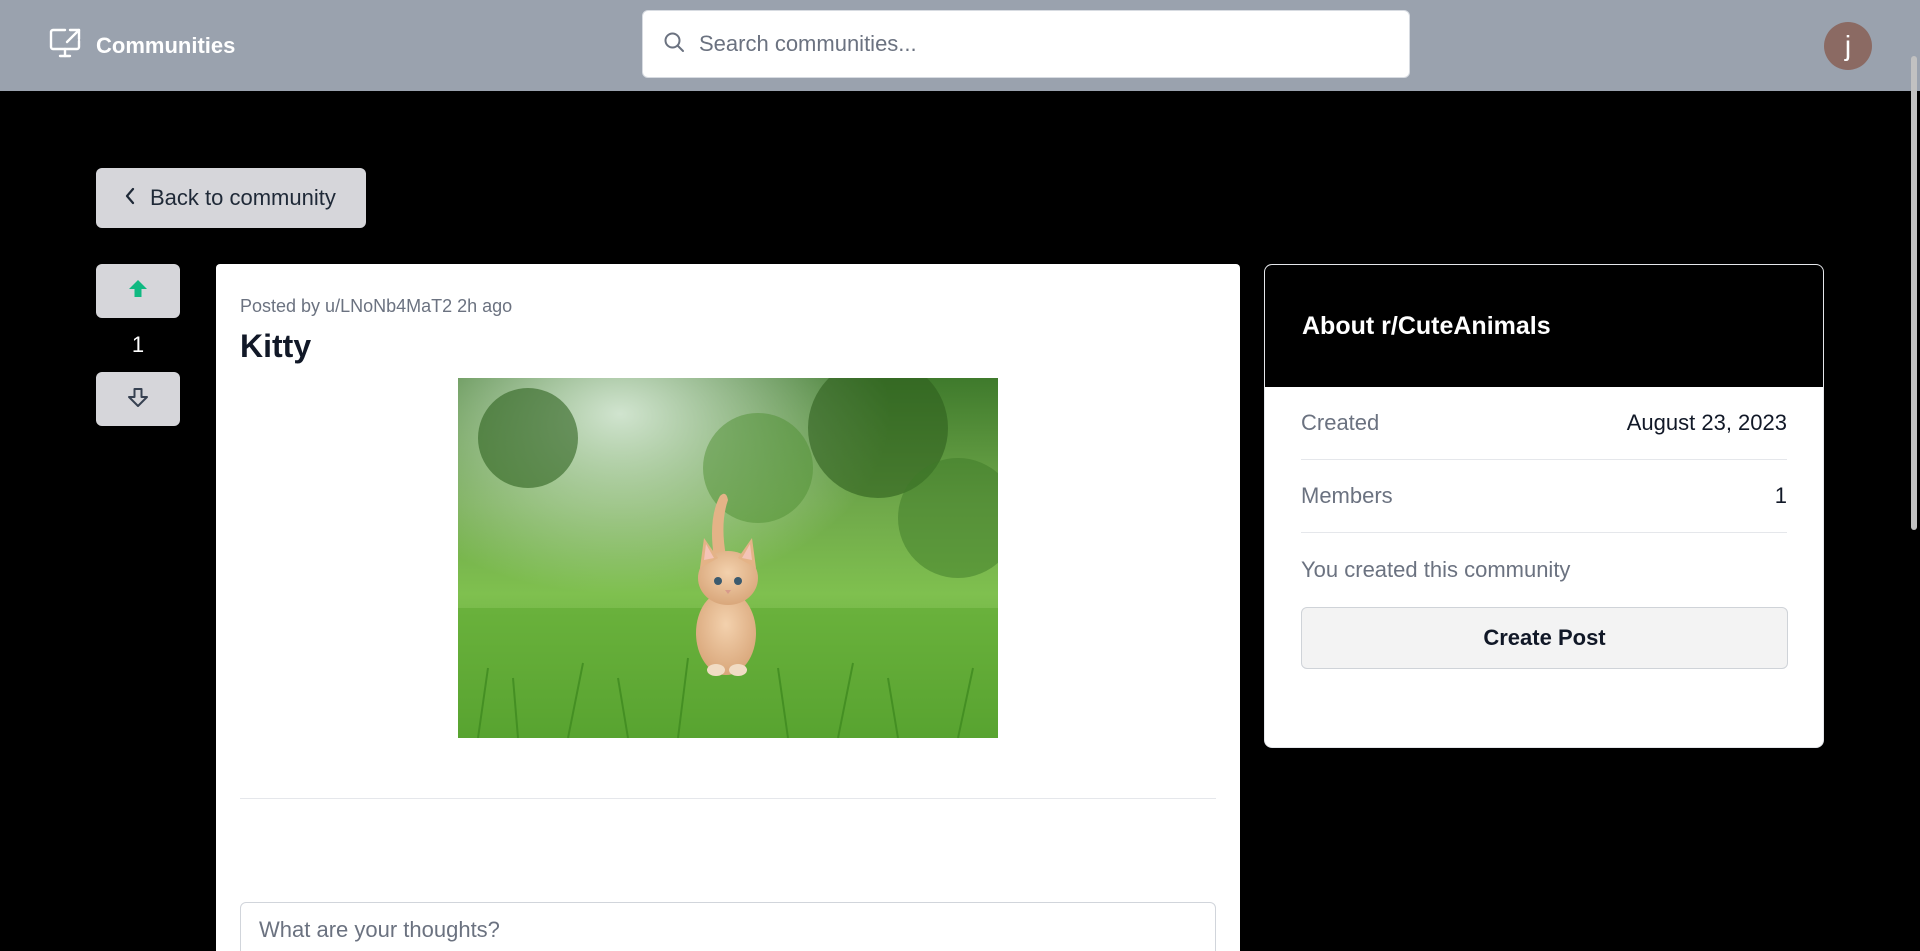 The image size is (1920, 951). Describe the element at coordinates (1340, 422) in the screenshot. I see `about-row-label: Created` at that location.